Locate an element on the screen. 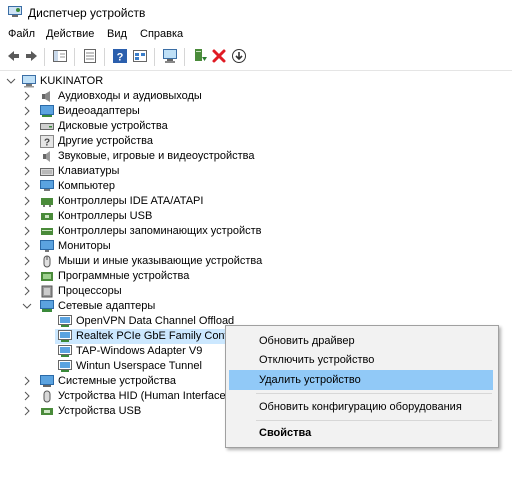  tree-category-label: Звуковые, игровые и видеоустройства is located at coordinates (156, 156).